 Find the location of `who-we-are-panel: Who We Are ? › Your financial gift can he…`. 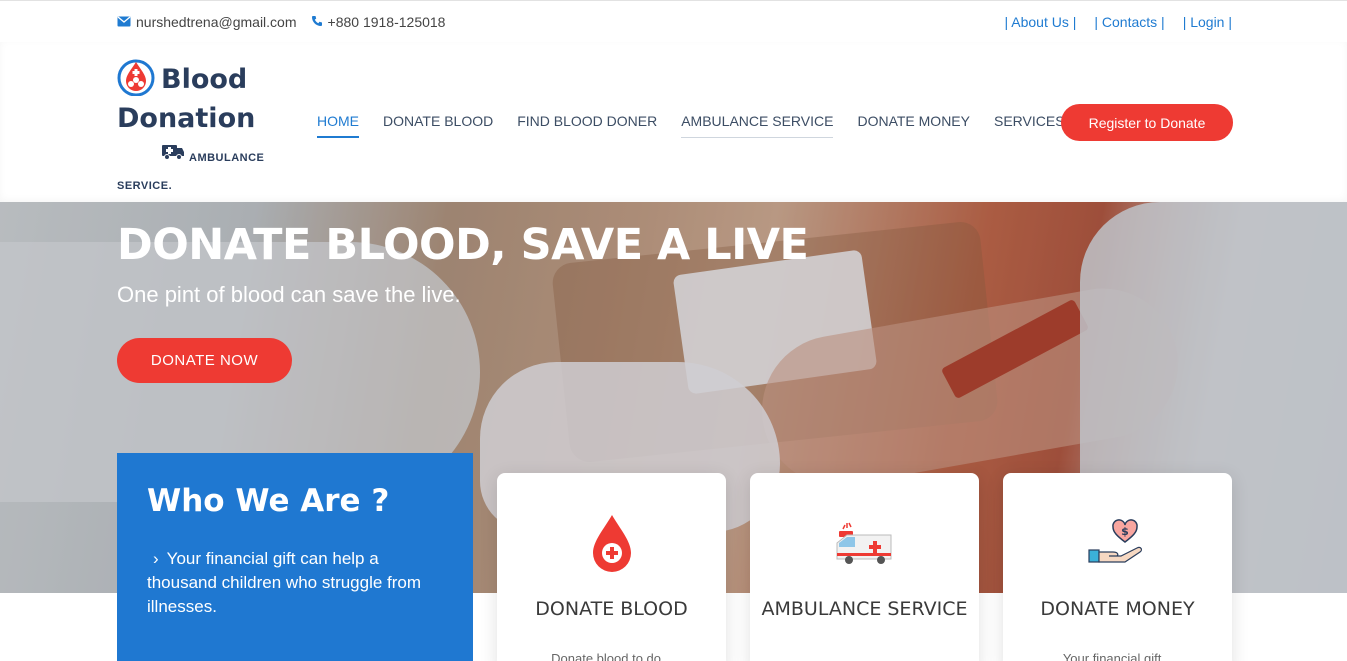

who-we-are-panel: Who We Are ? › Your financial gift can he… is located at coordinates (295, 557).